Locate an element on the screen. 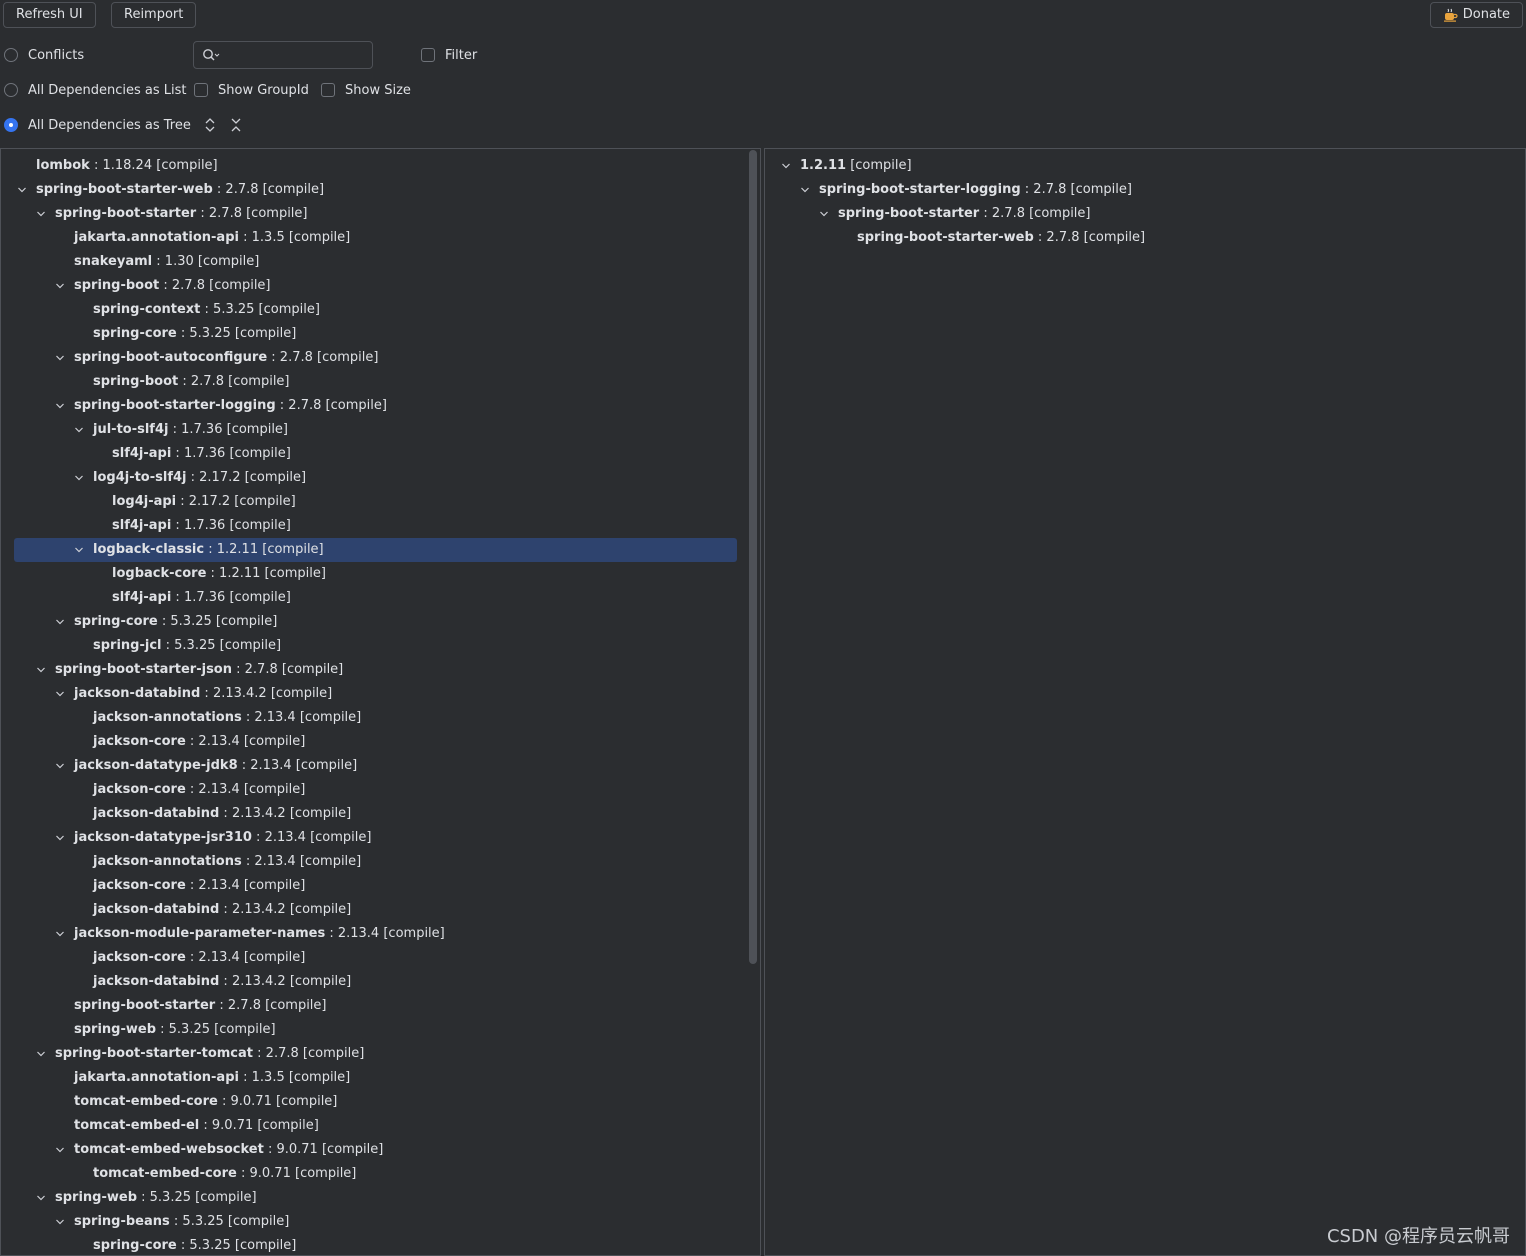  show-size-option: Show Size is located at coordinates (366, 90).